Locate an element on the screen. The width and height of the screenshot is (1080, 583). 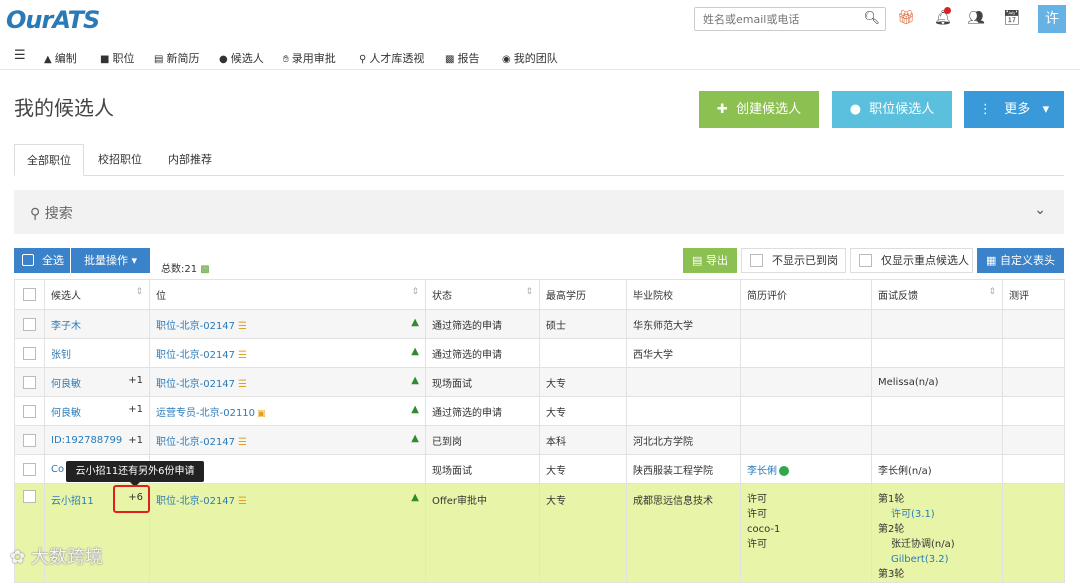
tab-campus-jobs: 校招职位 is located at coordinates (120, 160).